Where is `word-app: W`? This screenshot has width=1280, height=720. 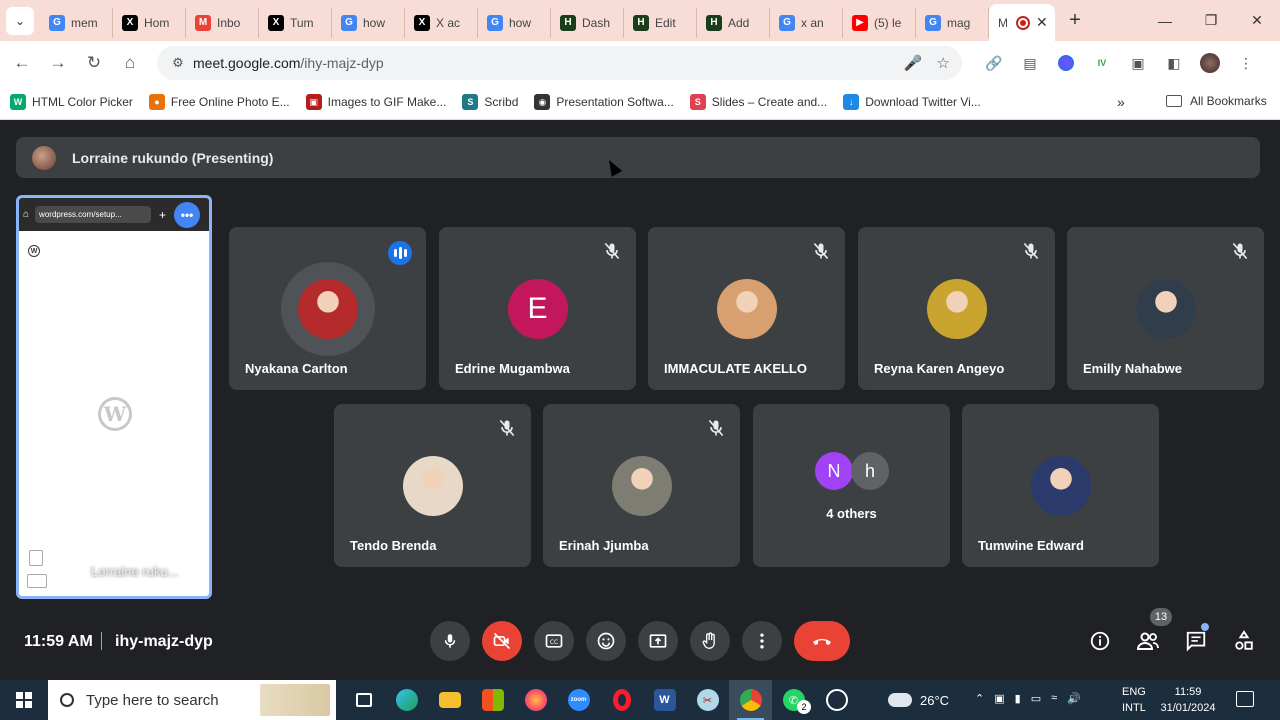
word-app: W is located at coordinates (664, 700).